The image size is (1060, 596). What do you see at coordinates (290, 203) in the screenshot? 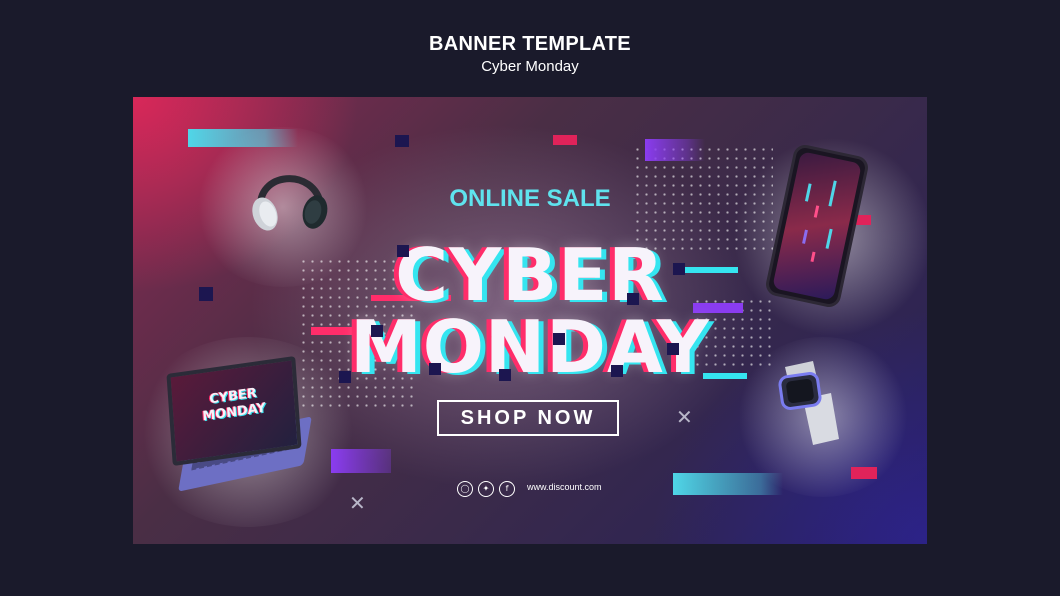
I see `headphones-image` at bounding box center [290, 203].